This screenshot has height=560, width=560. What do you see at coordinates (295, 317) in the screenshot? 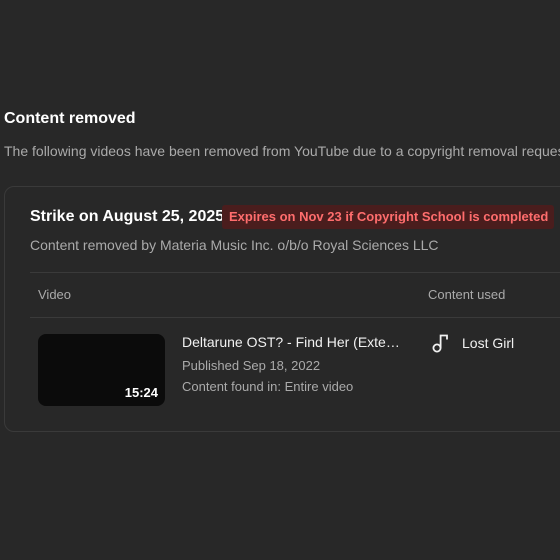
I see `table-divider-header` at bounding box center [295, 317].